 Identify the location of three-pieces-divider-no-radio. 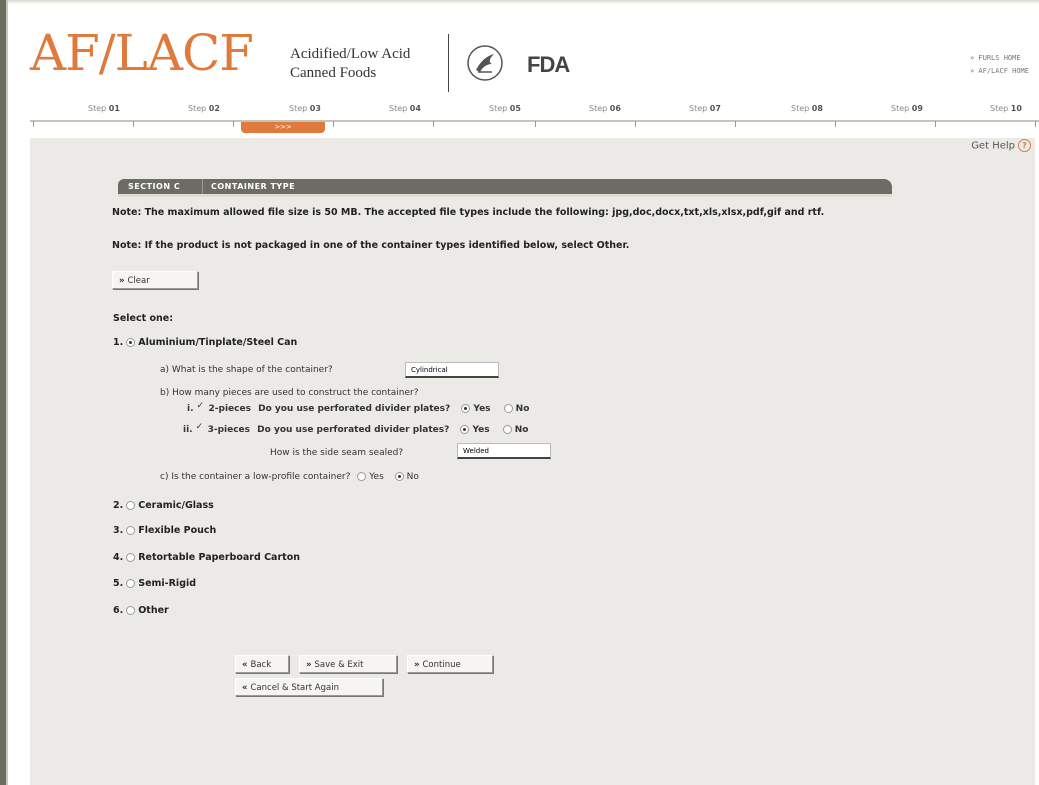
(507, 429).